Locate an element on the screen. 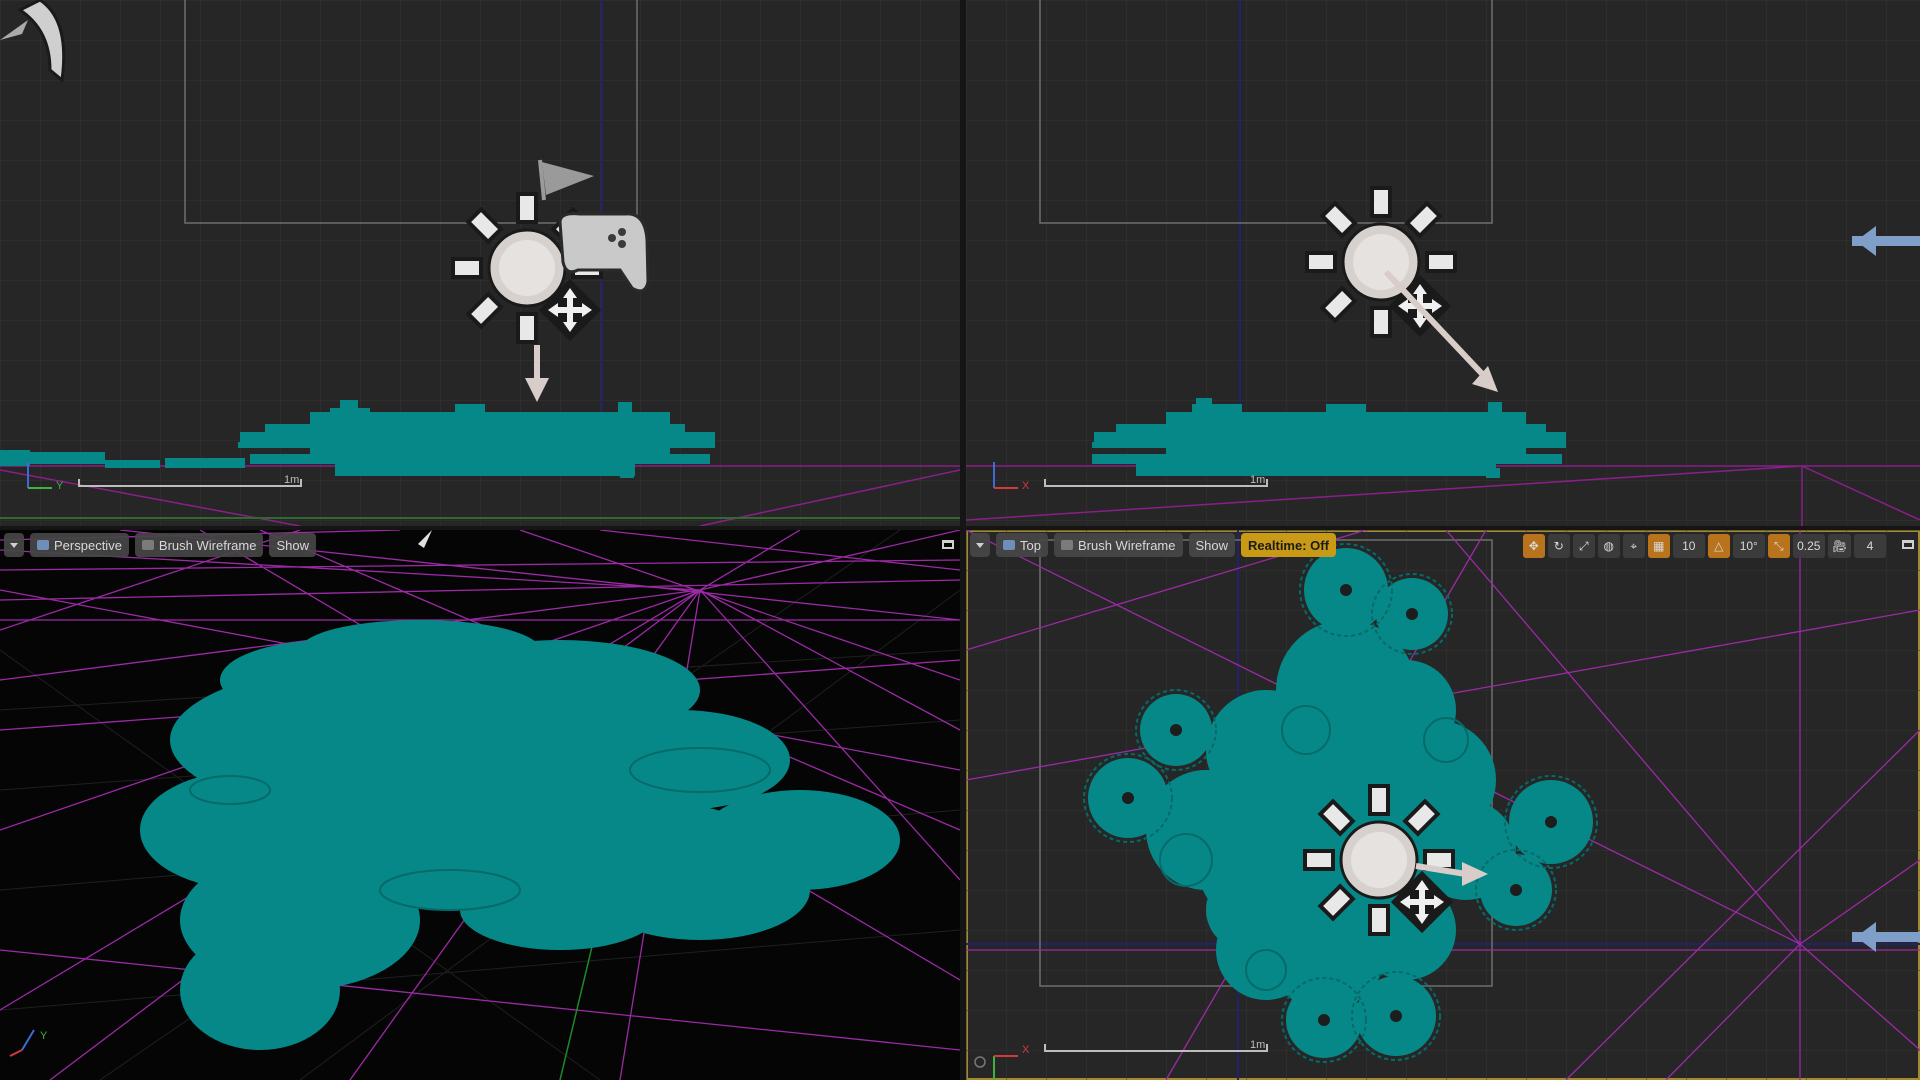 The width and height of the screenshot is (1920, 1080). rotation-snap-icon: △ is located at coordinates (1718, 546).